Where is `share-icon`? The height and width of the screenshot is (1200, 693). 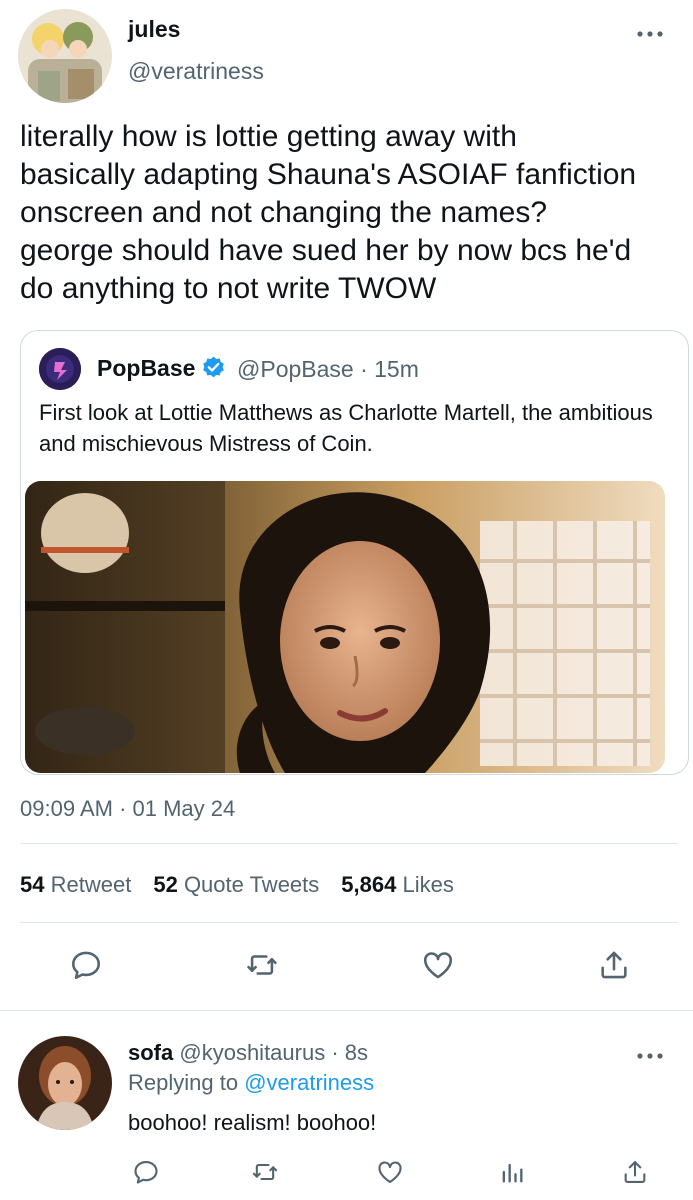
share-icon is located at coordinates (614, 965).